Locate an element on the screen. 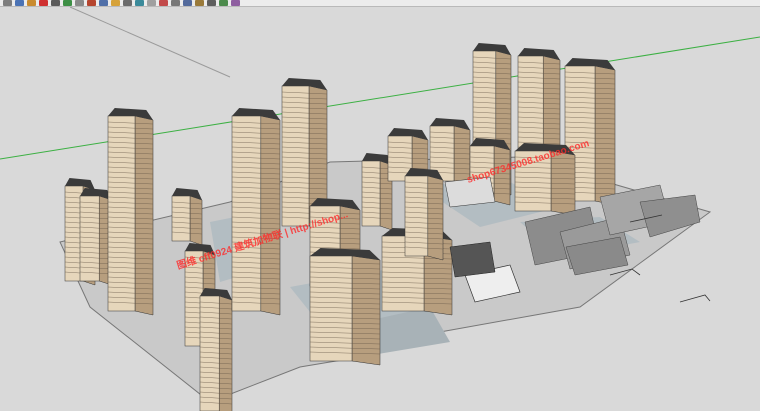  pan-icon is located at coordinates (115, 3).